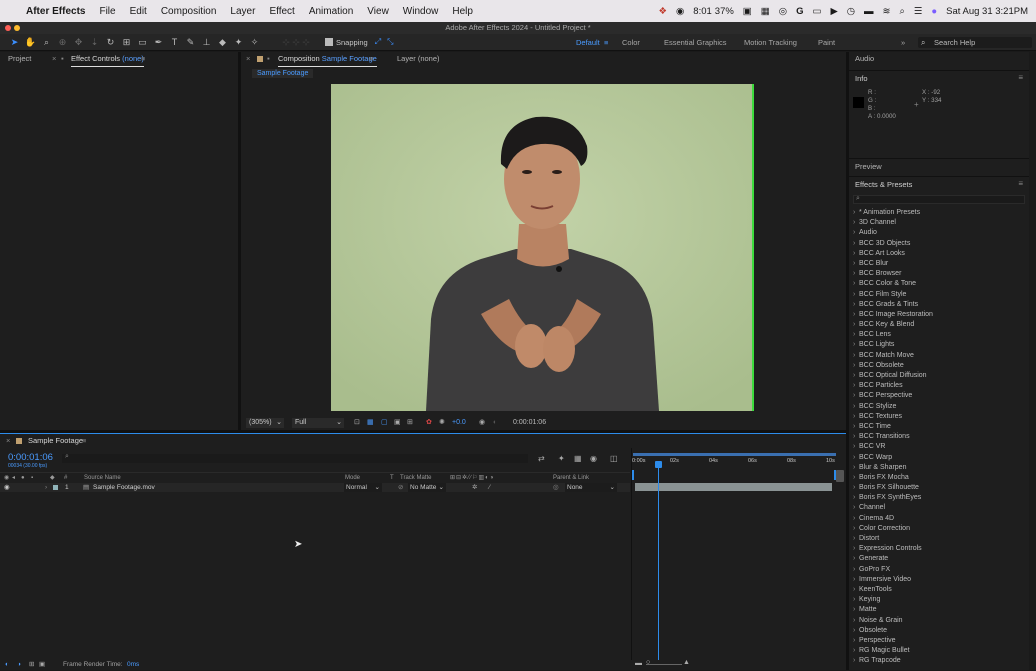  Describe the element at coordinates (664, 664) in the screenshot. I see `timeline-zoom-slider` at that location.